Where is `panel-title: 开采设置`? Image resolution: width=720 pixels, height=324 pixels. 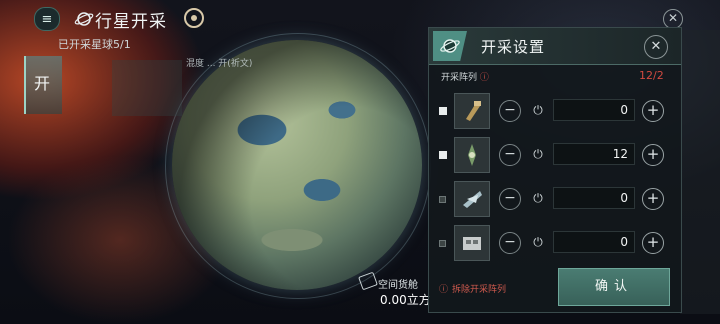 panel-title: 开采设置 is located at coordinates (513, 47).